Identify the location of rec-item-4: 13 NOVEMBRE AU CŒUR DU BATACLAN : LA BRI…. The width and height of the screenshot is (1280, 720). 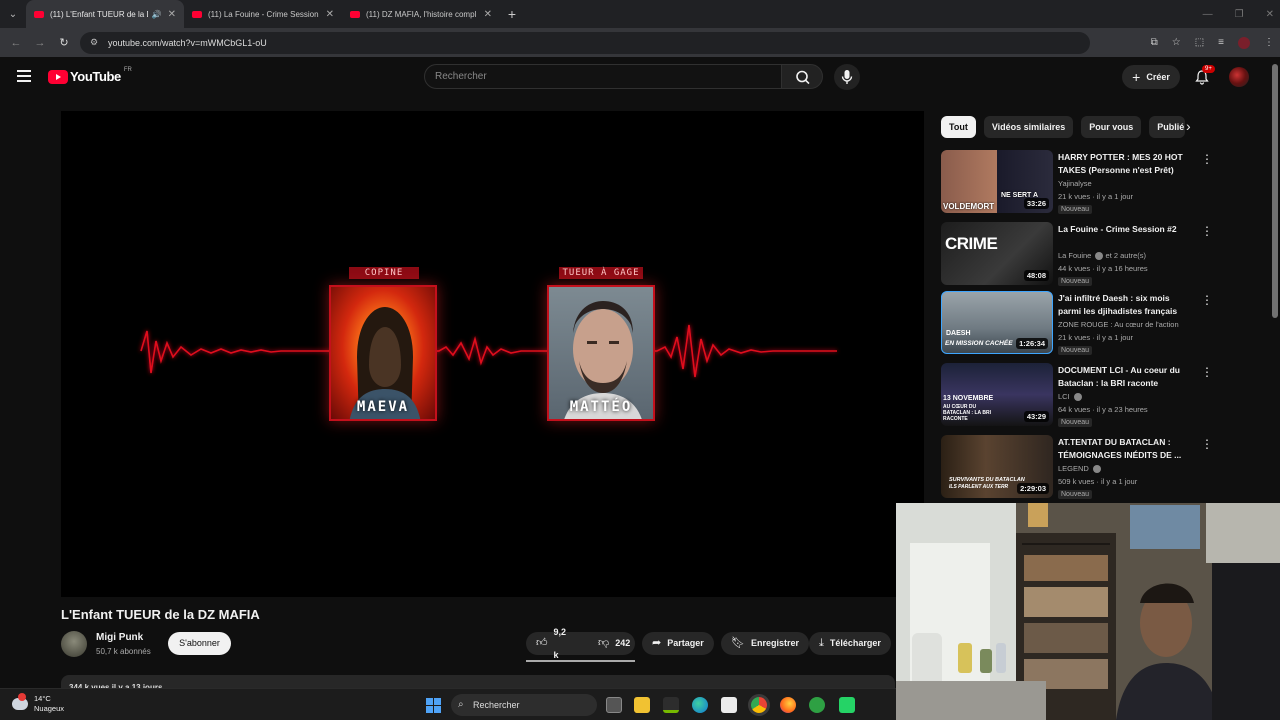
(1077, 395).